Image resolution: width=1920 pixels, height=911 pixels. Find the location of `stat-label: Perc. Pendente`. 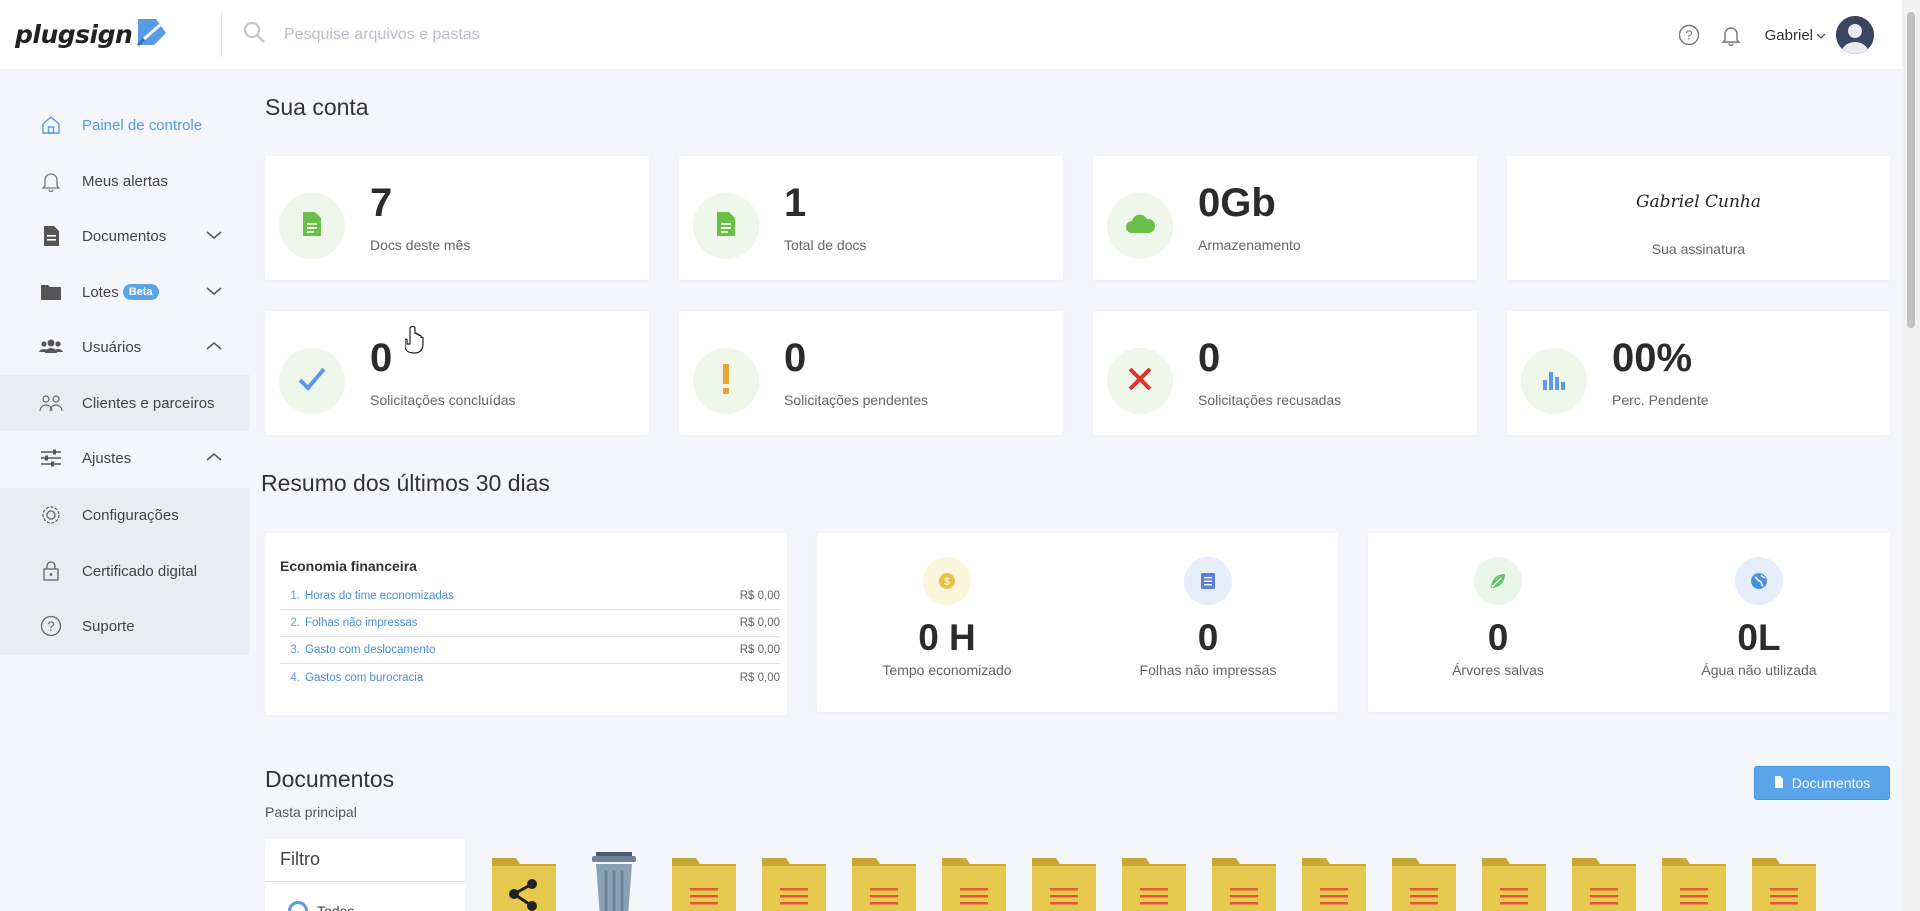

stat-label: Perc. Pendente is located at coordinates (1660, 400).